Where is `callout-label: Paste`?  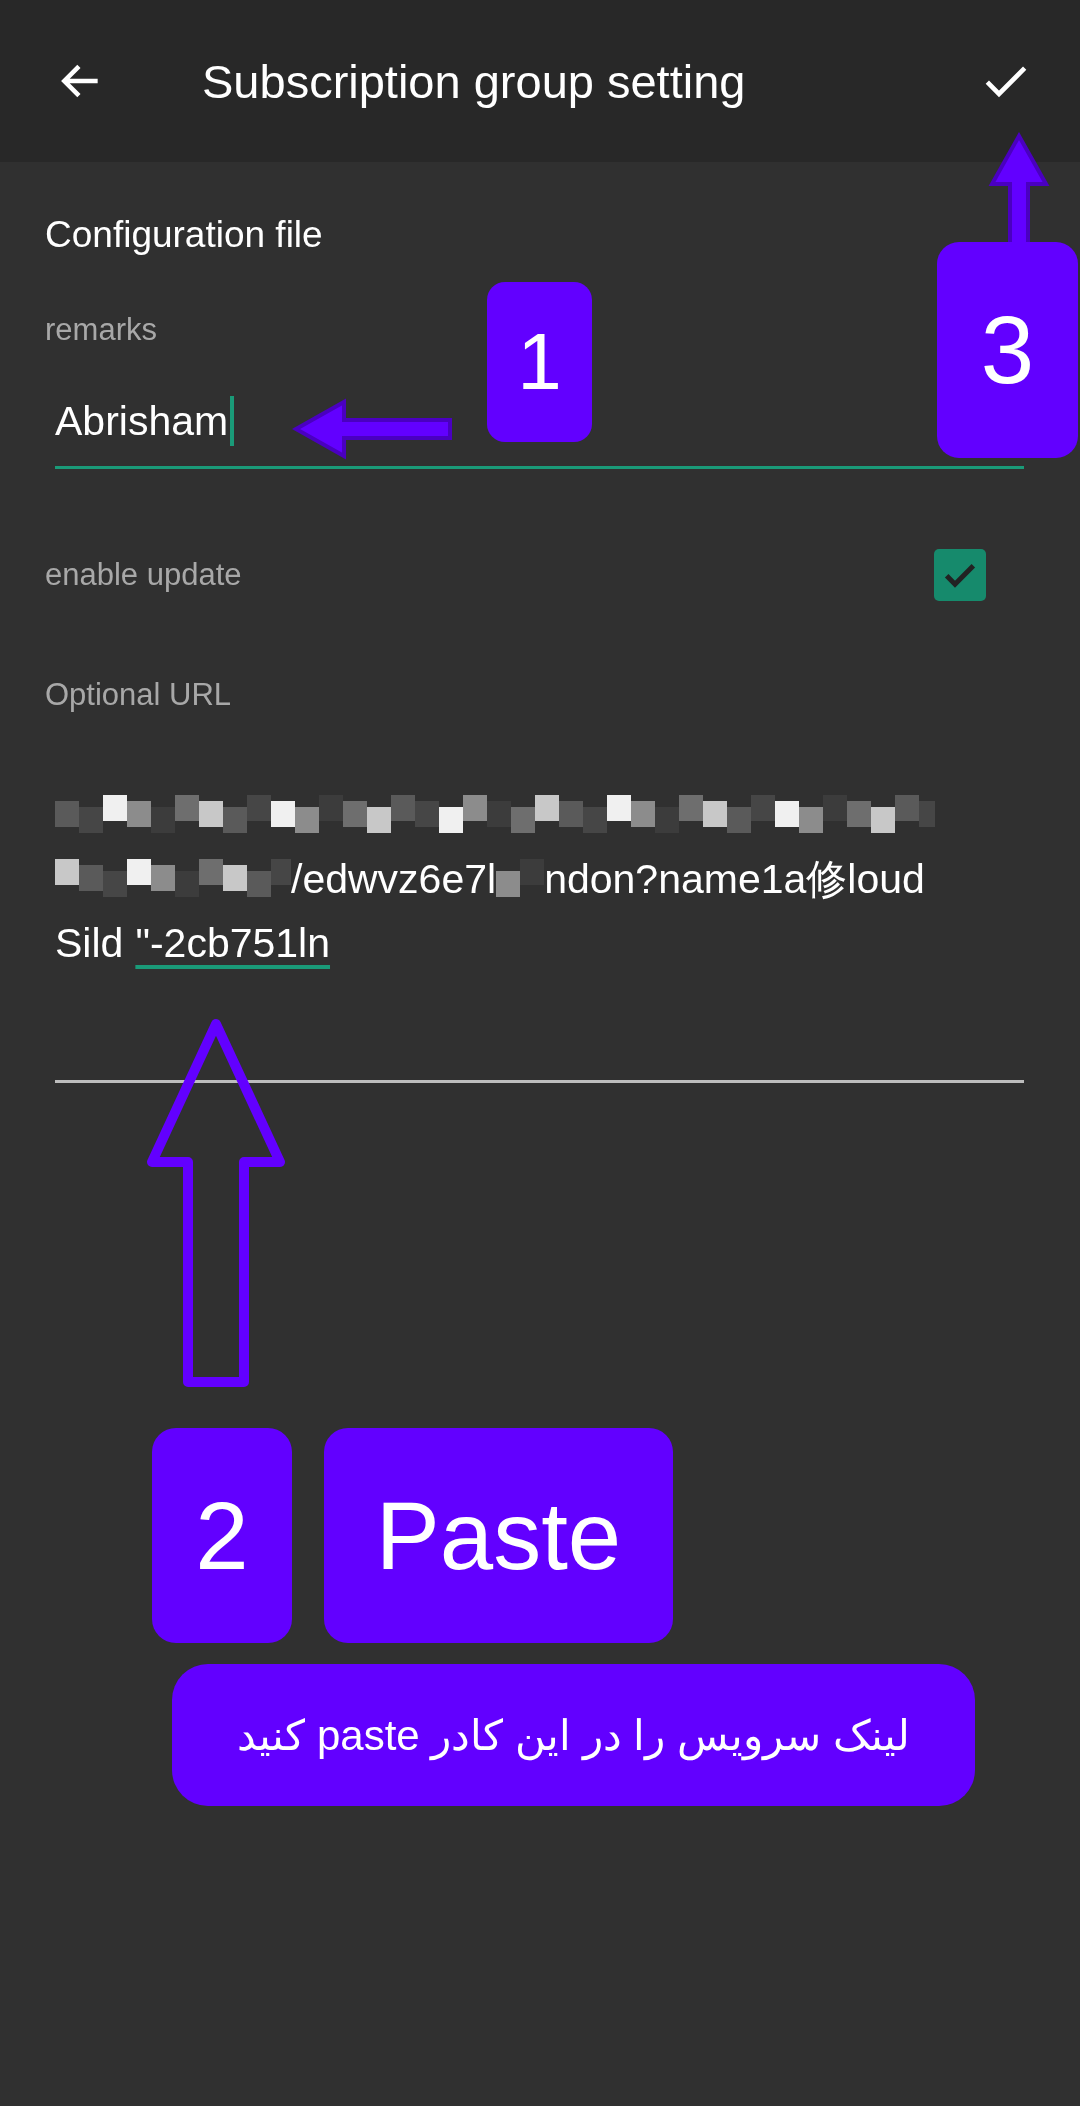
callout-label: Paste is located at coordinates (498, 1535).